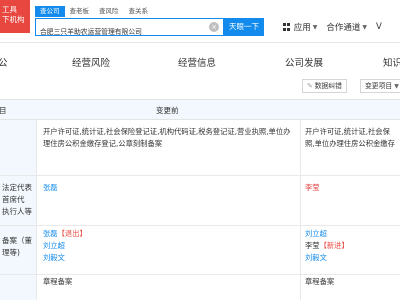 This screenshot has height=300, width=400. I want to click on item-line: 执行人等, so click(17, 211).